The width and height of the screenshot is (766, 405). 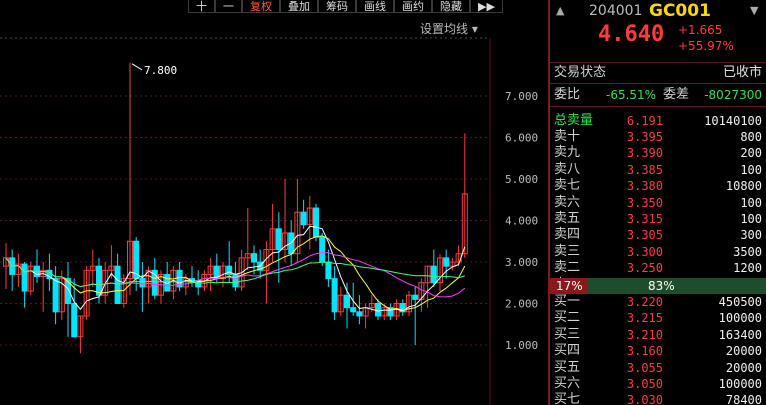 I want to click on level-label: 卖九, so click(x=567, y=153).